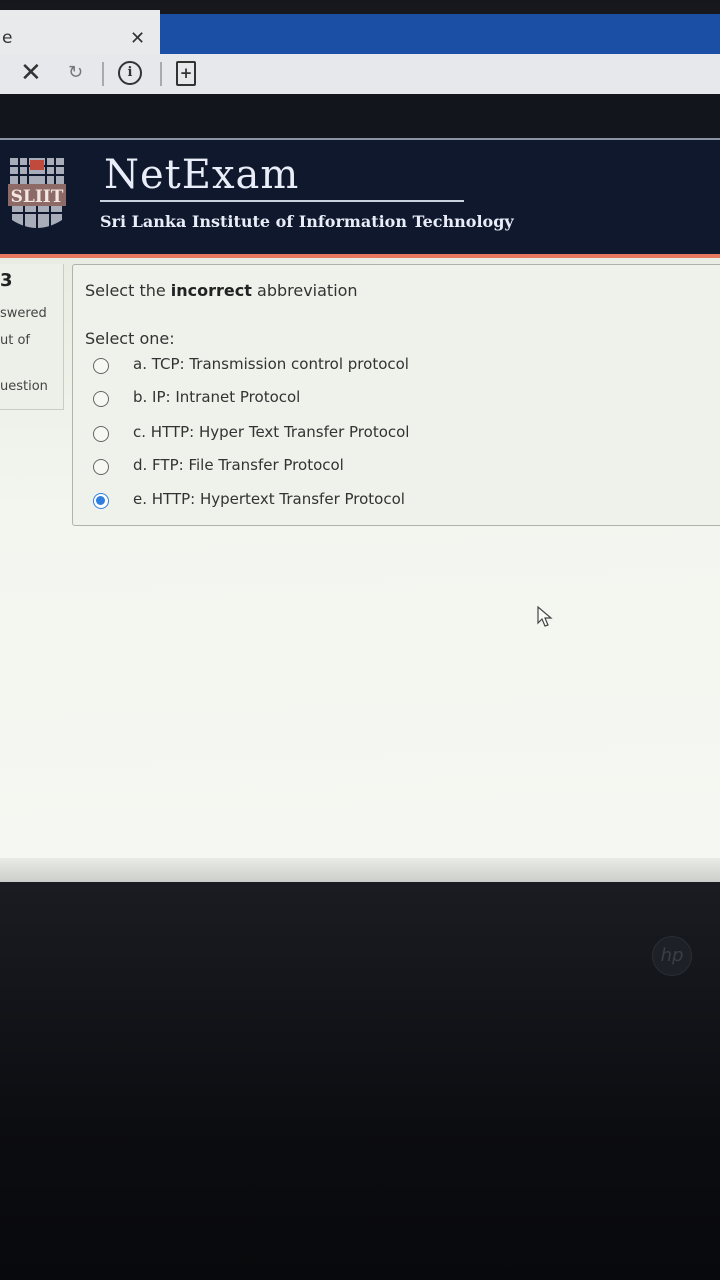 This screenshot has height=1280, width=720. Describe the element at coordinates (130, 73) in the screenshot. I see `site-info-icon: i` at that location.